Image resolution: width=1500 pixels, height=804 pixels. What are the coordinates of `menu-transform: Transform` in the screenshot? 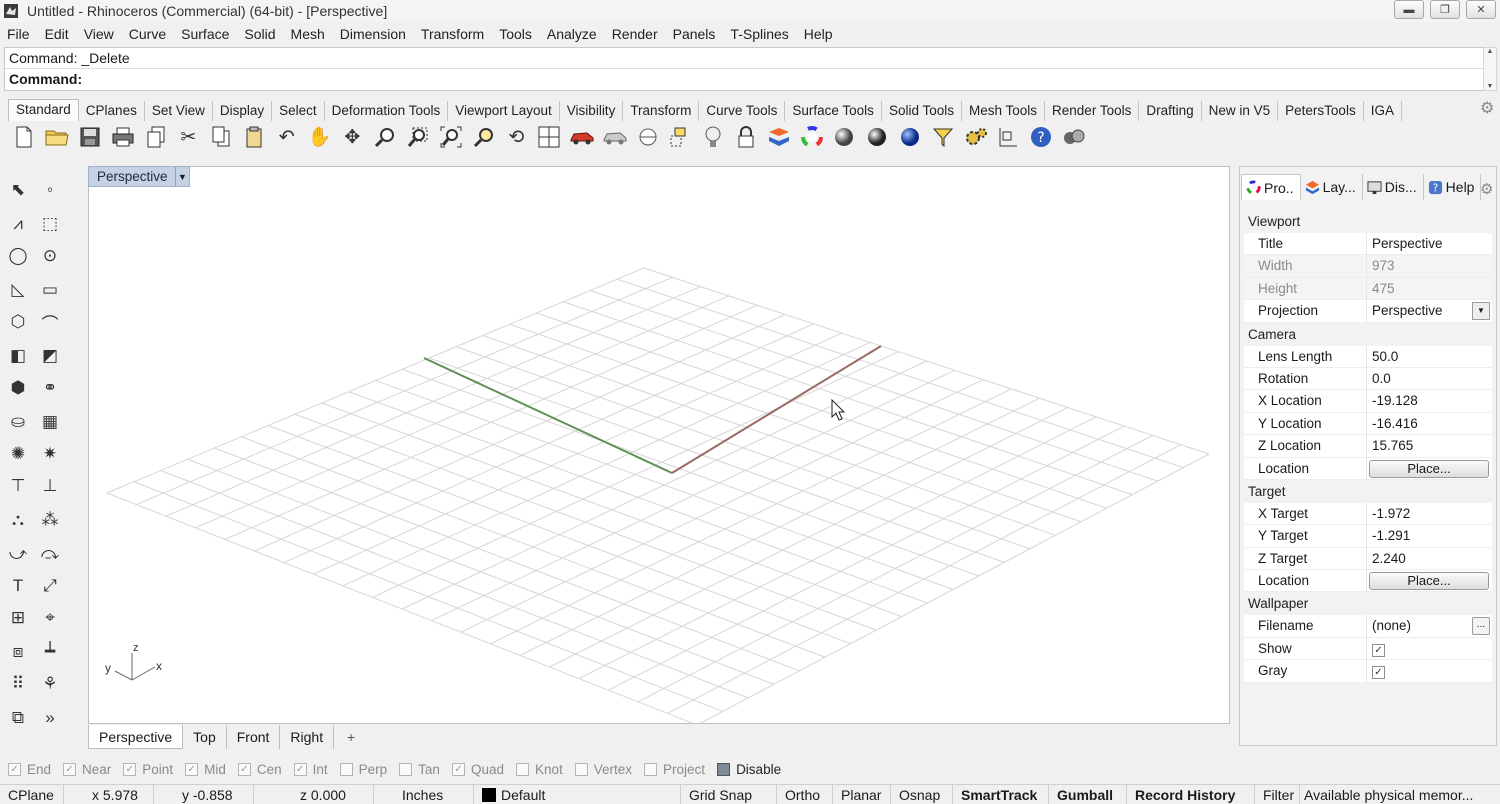 It's located at (453, 34).